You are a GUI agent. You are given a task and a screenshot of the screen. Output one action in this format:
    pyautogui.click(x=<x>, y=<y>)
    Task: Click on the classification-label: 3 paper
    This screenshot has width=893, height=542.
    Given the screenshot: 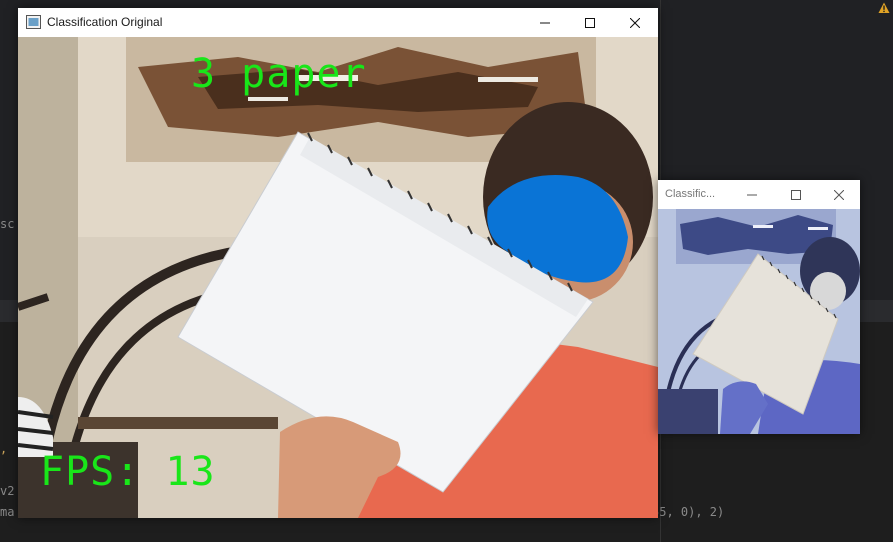 What is the action you would take?
    pyautogui.click(x=279, y=74)
    